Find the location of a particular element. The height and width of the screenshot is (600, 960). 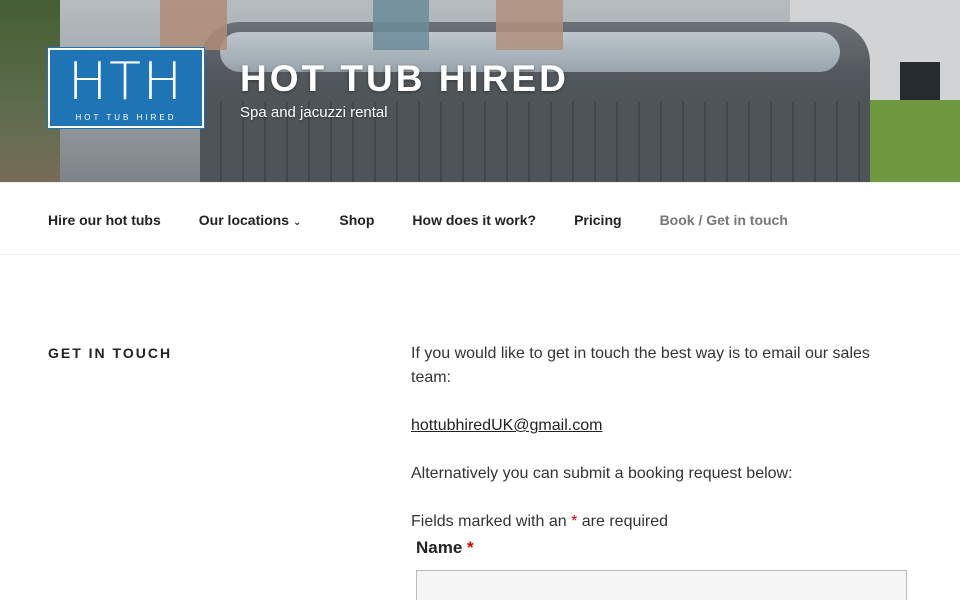

required-note: Fields marked with an * are required is located at coordinates (661, 522).